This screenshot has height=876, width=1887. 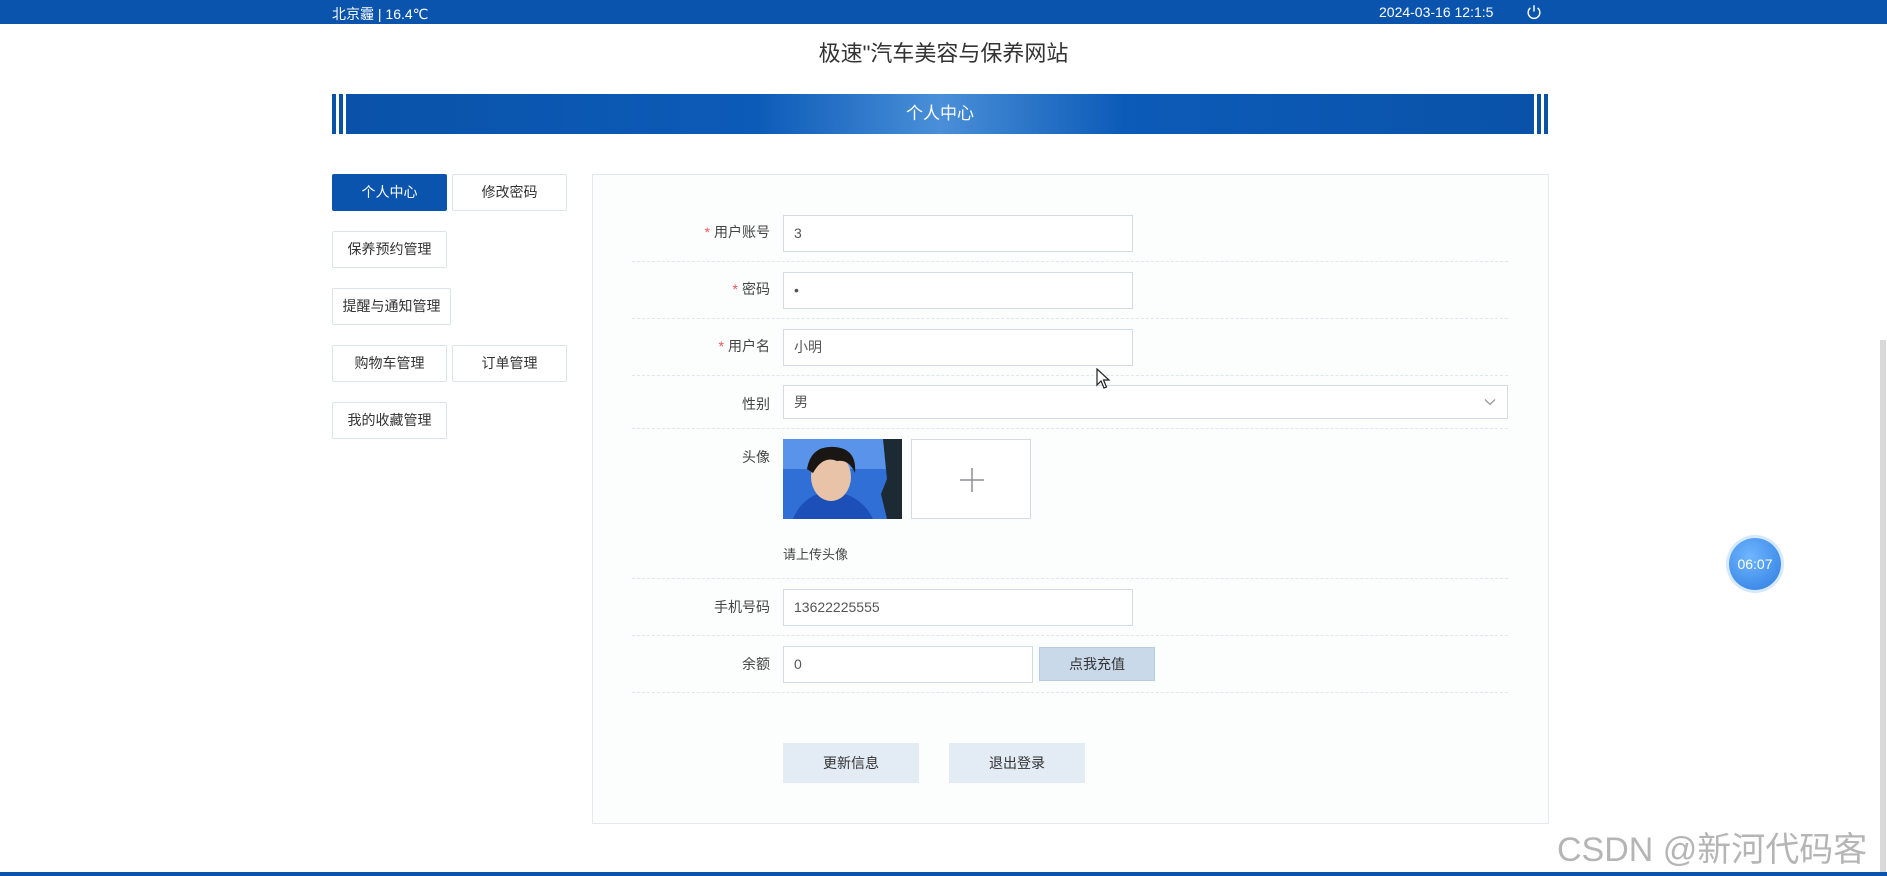 What do you see at coordinates (1490, 402) in the screenshot?
I see `chevron-down-icon` at bounding box center [1490, 402].